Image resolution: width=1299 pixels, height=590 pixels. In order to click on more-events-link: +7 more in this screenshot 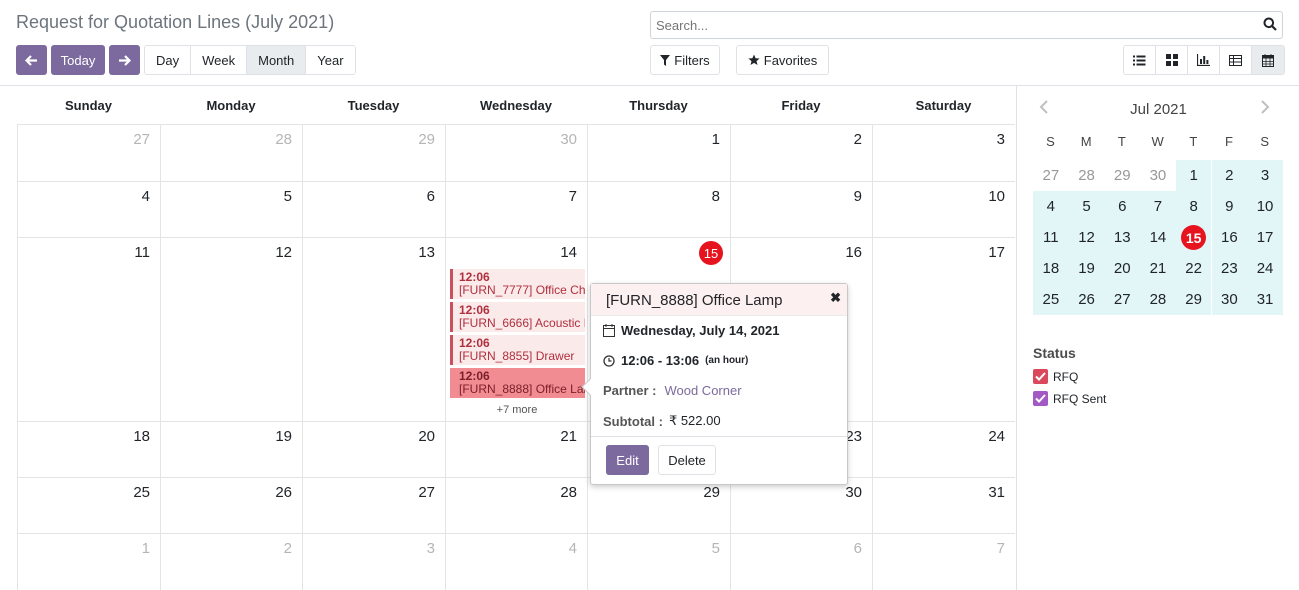, I will do `click(517, 410)`.